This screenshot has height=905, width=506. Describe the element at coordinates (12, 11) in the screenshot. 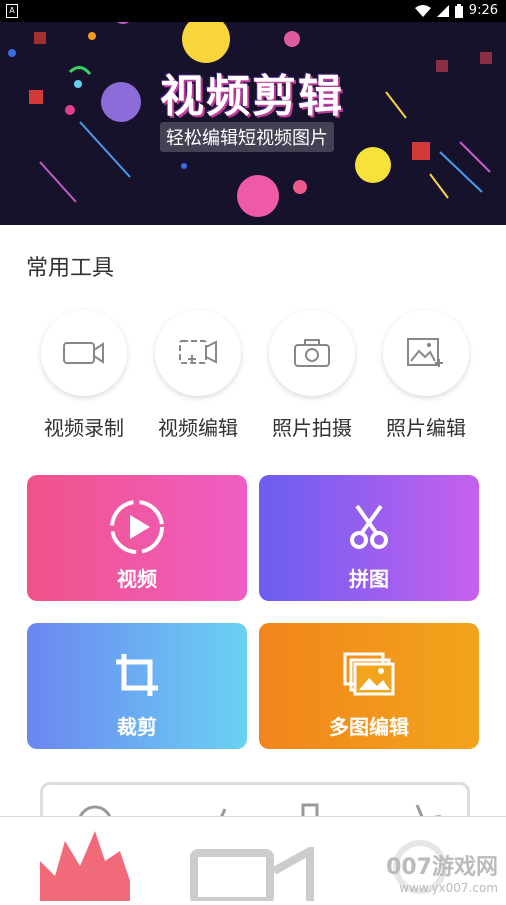

I see `notification-icon: A` at that location.